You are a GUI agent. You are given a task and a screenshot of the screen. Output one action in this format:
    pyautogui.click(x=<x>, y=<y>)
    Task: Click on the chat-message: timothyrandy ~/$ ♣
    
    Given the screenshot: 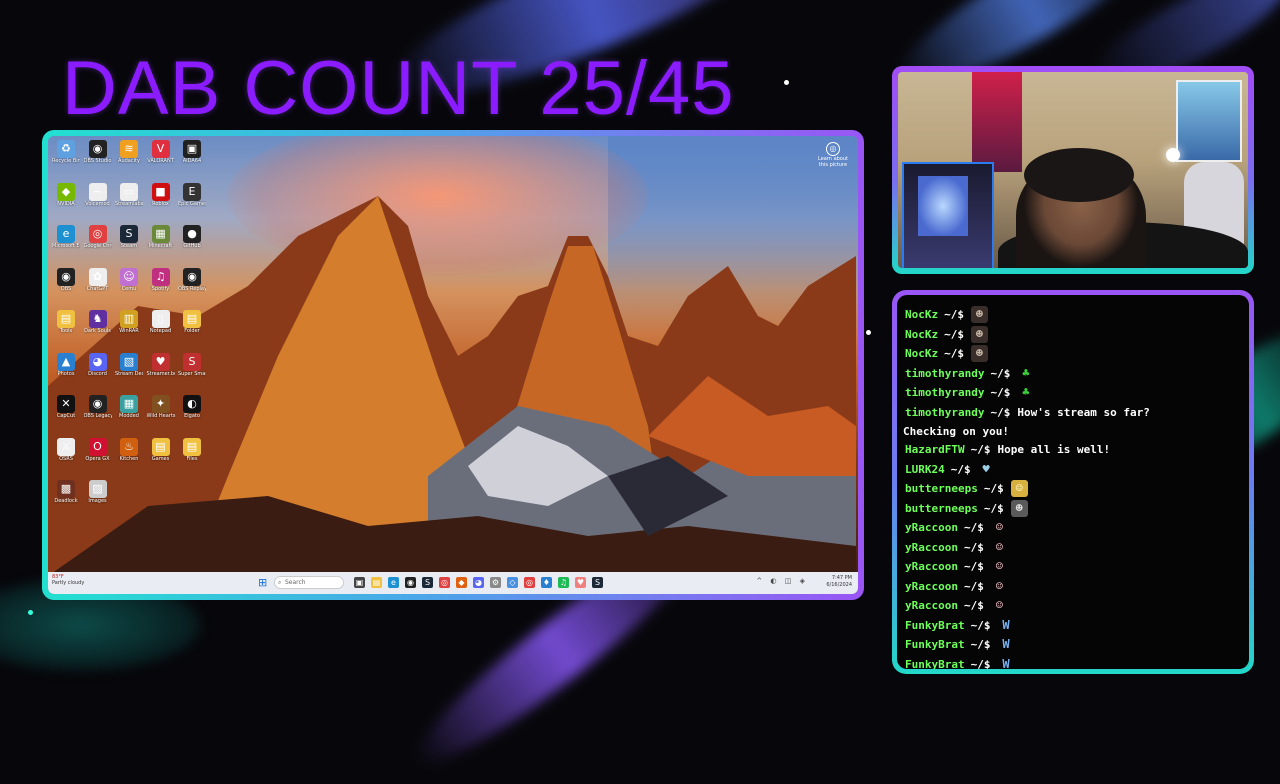 What is the action you would take?
    pyautogui.click(x=969, y=373)
    